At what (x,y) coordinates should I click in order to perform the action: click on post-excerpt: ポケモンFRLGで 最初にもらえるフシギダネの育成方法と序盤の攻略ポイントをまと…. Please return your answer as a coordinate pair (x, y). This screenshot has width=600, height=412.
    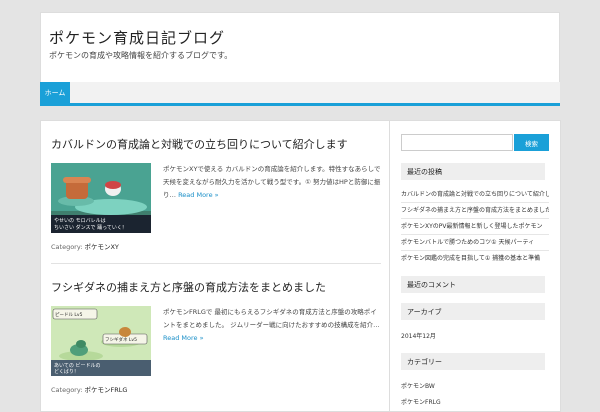
    Looking at the image, I should click on (272, 325).